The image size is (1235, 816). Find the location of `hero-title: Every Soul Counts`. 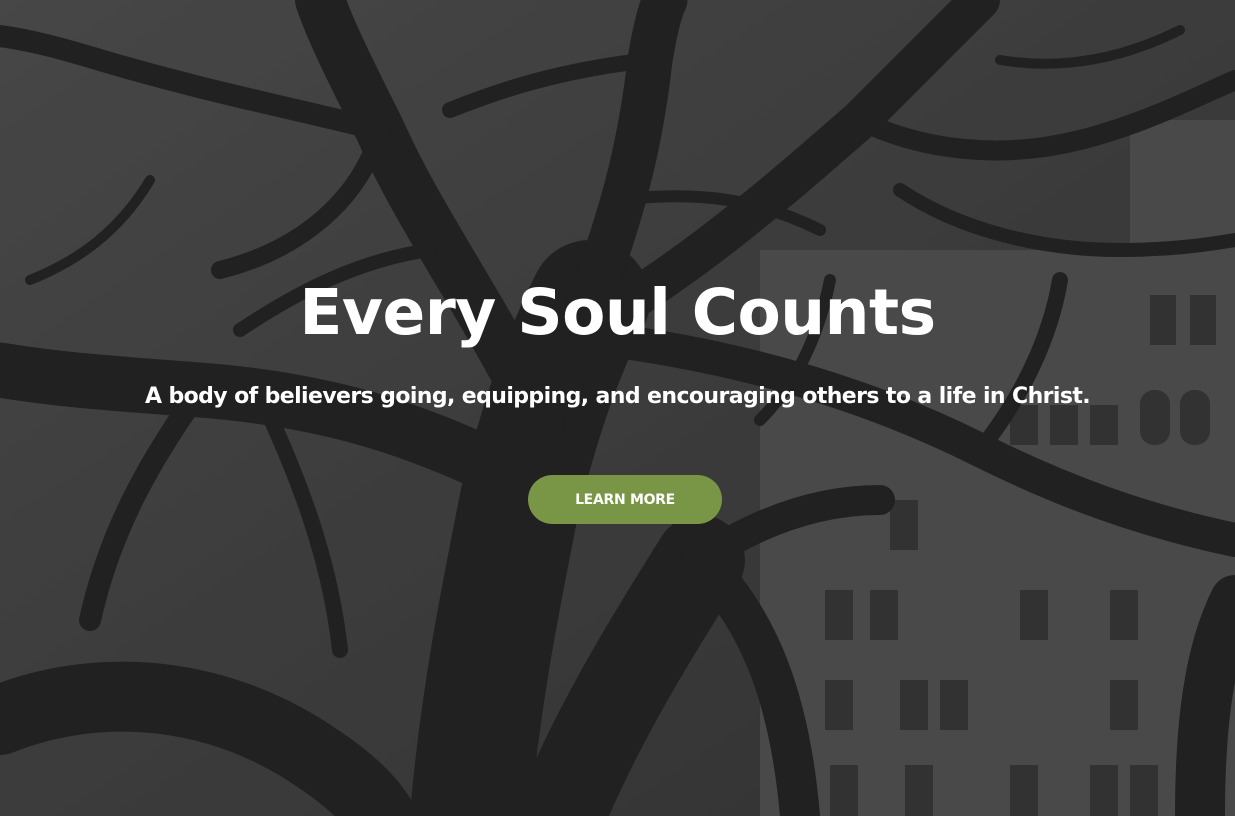

hero-title: Every Soul Counts is located at coordinates (617, 312).